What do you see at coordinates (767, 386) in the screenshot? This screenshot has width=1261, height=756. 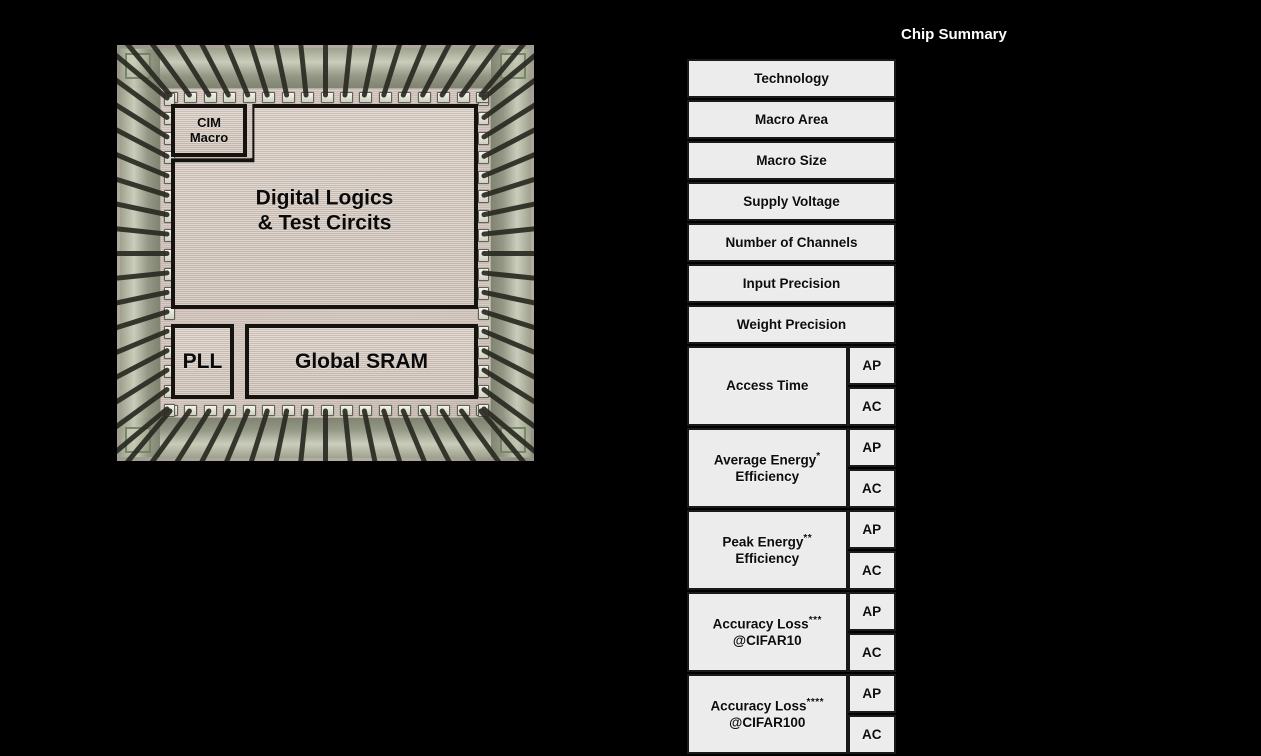 I see `summary-row-label: Access Time` at bounding box center [767, 386].